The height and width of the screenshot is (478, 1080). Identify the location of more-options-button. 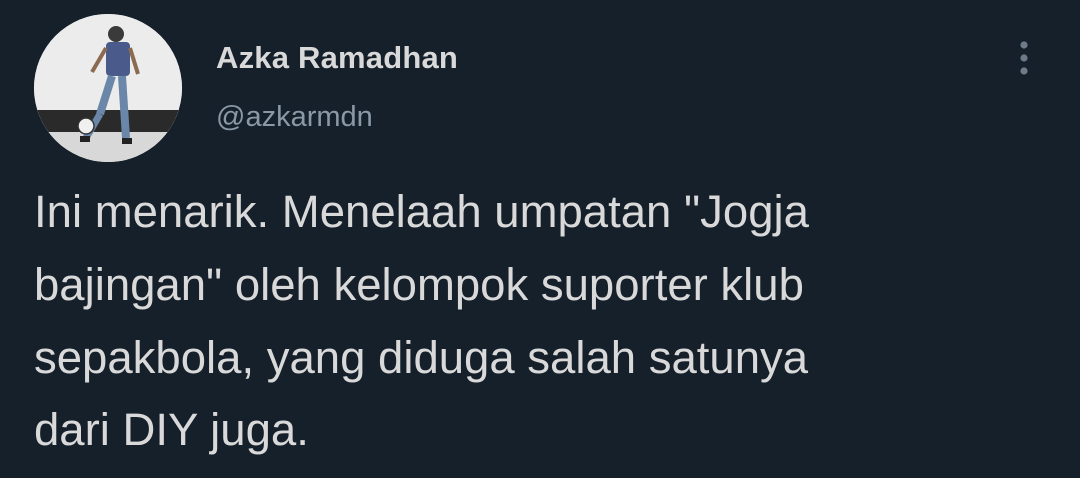
(1024, 60).